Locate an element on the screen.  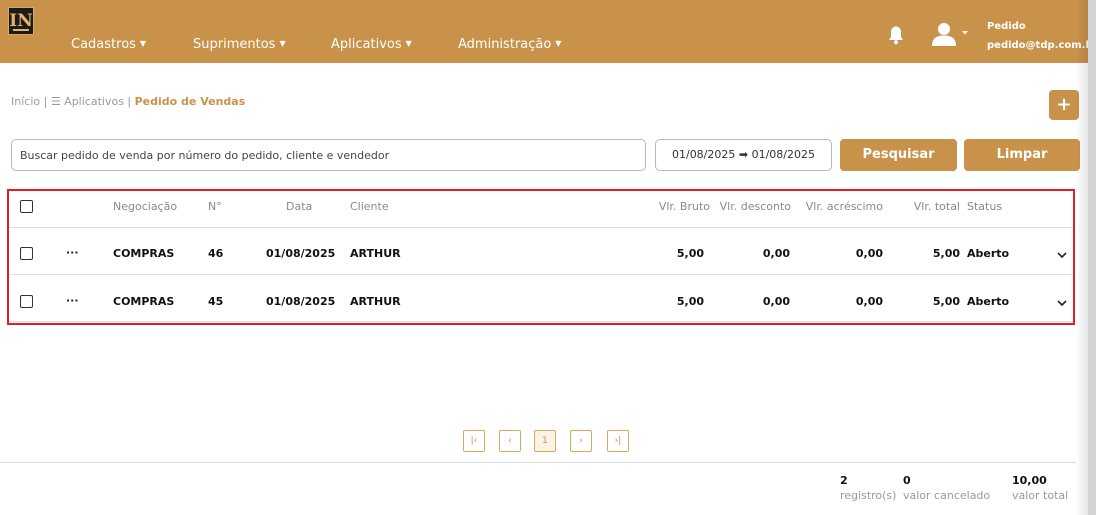
next-page-button: › is located at coordinates (581, 441).